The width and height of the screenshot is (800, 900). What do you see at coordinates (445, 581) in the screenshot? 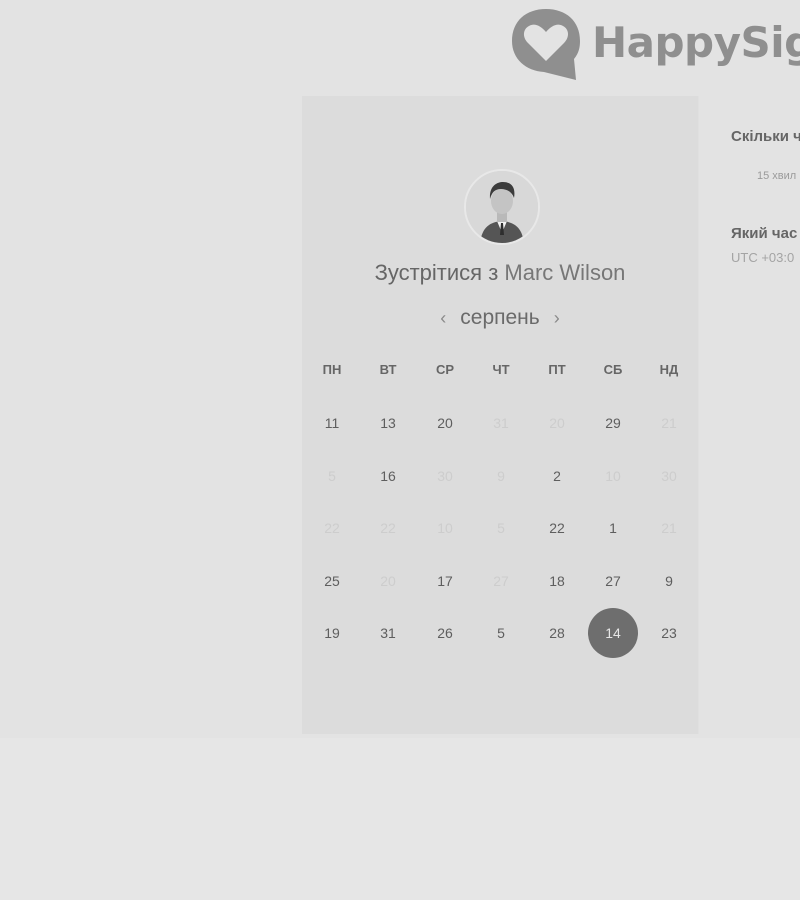
I see `calendar-day: 17` at bounding box center [445, 581].